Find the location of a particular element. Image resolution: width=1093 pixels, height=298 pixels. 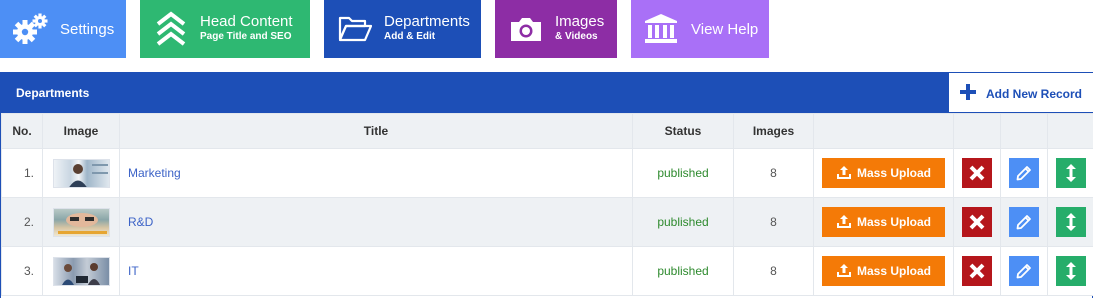

column-header-title: Title is located at coordinates (376, 131).